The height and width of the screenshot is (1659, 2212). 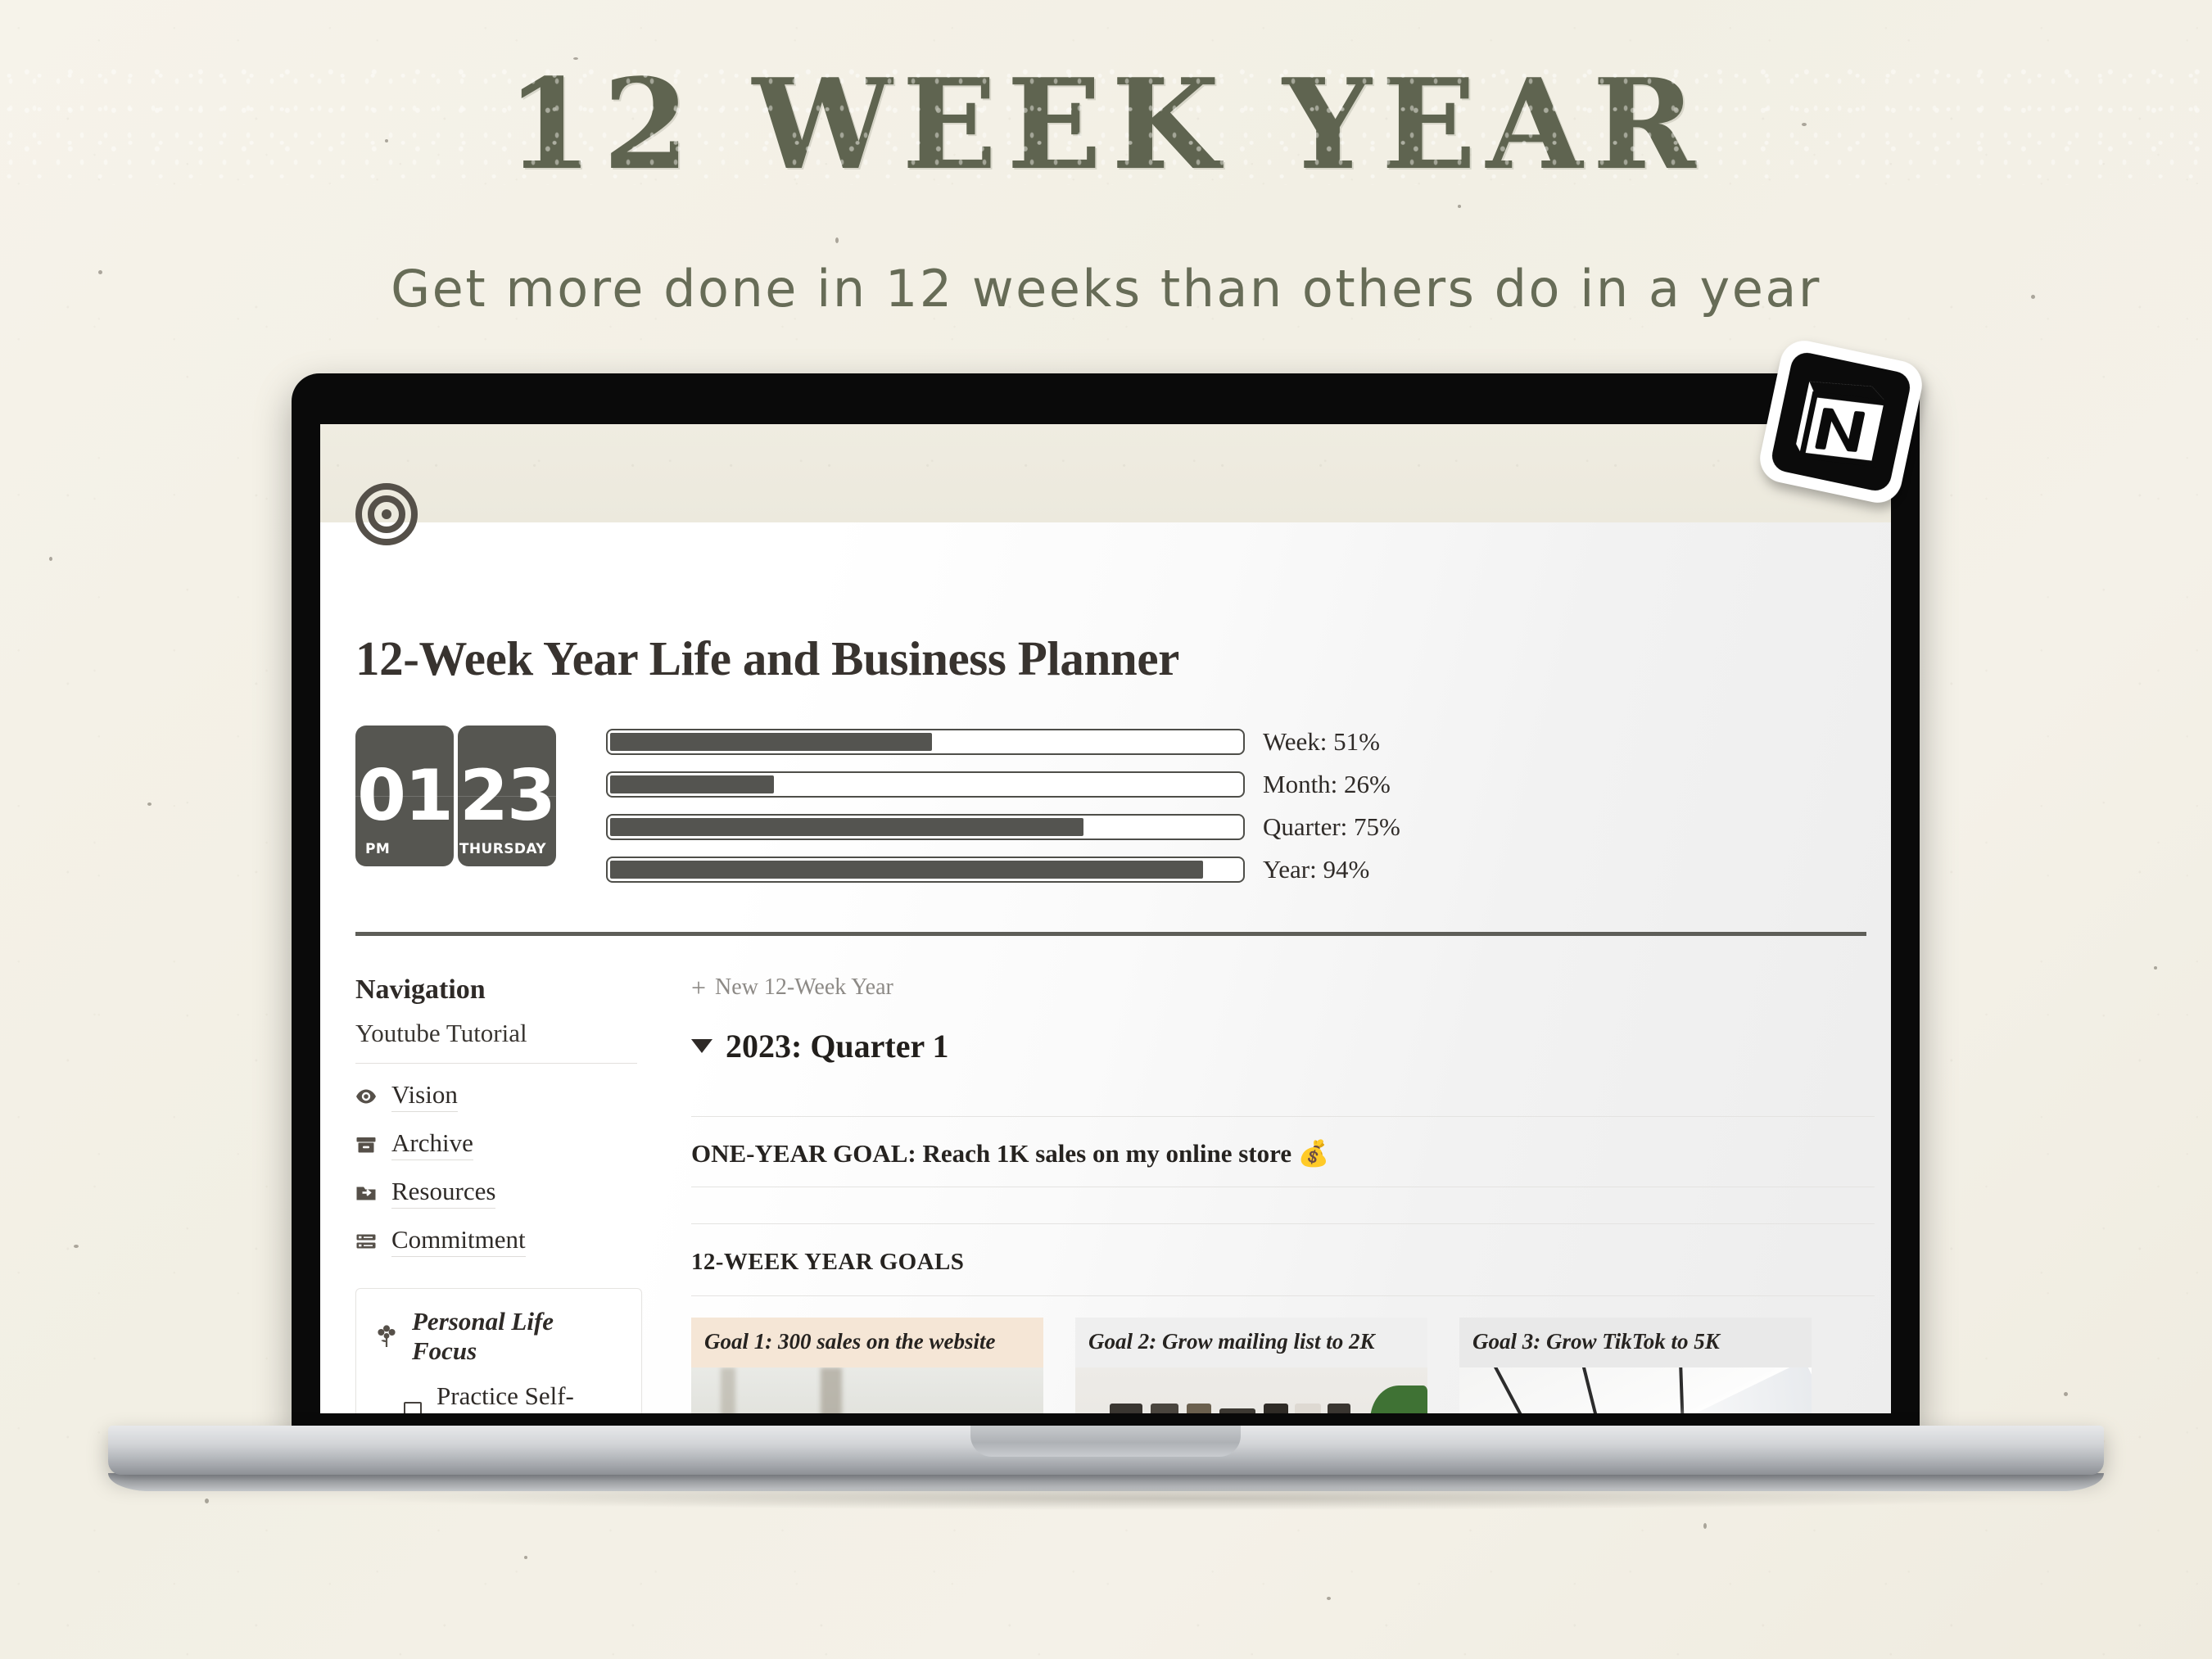 What do you see at coordinates (386, 1336) in the screenshot?
I see `flower-icon` at bounding box center [386, 1336].